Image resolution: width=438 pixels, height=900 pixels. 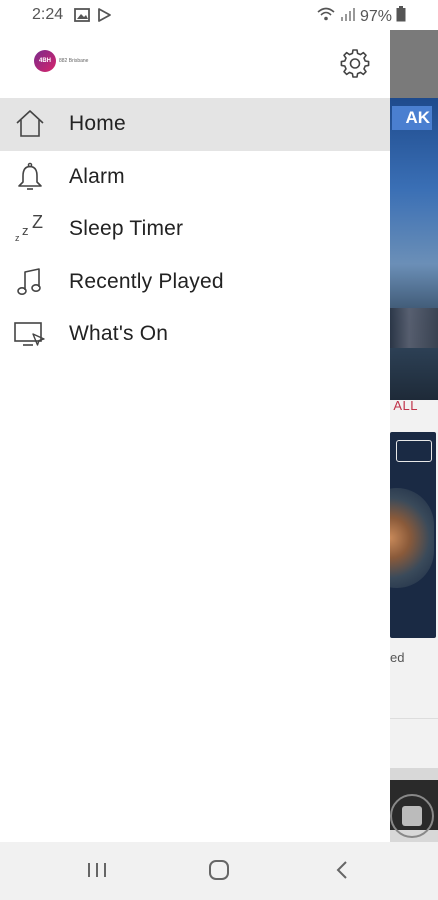 What do you see at coordinates (119, 334) in the screenshot?
I see `menu-item-label: What's On` at bounding box center [119, 334].